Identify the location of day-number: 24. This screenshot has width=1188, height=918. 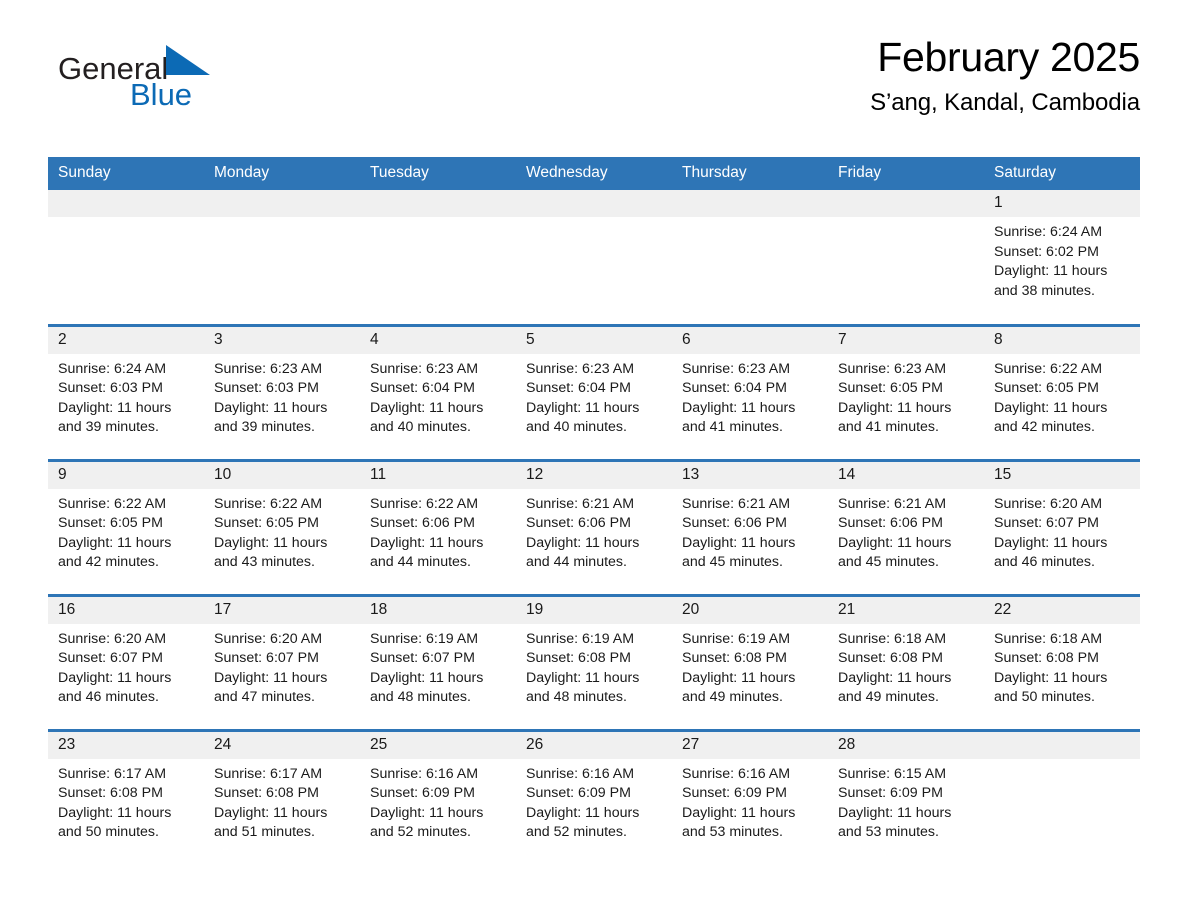
(282, 745).